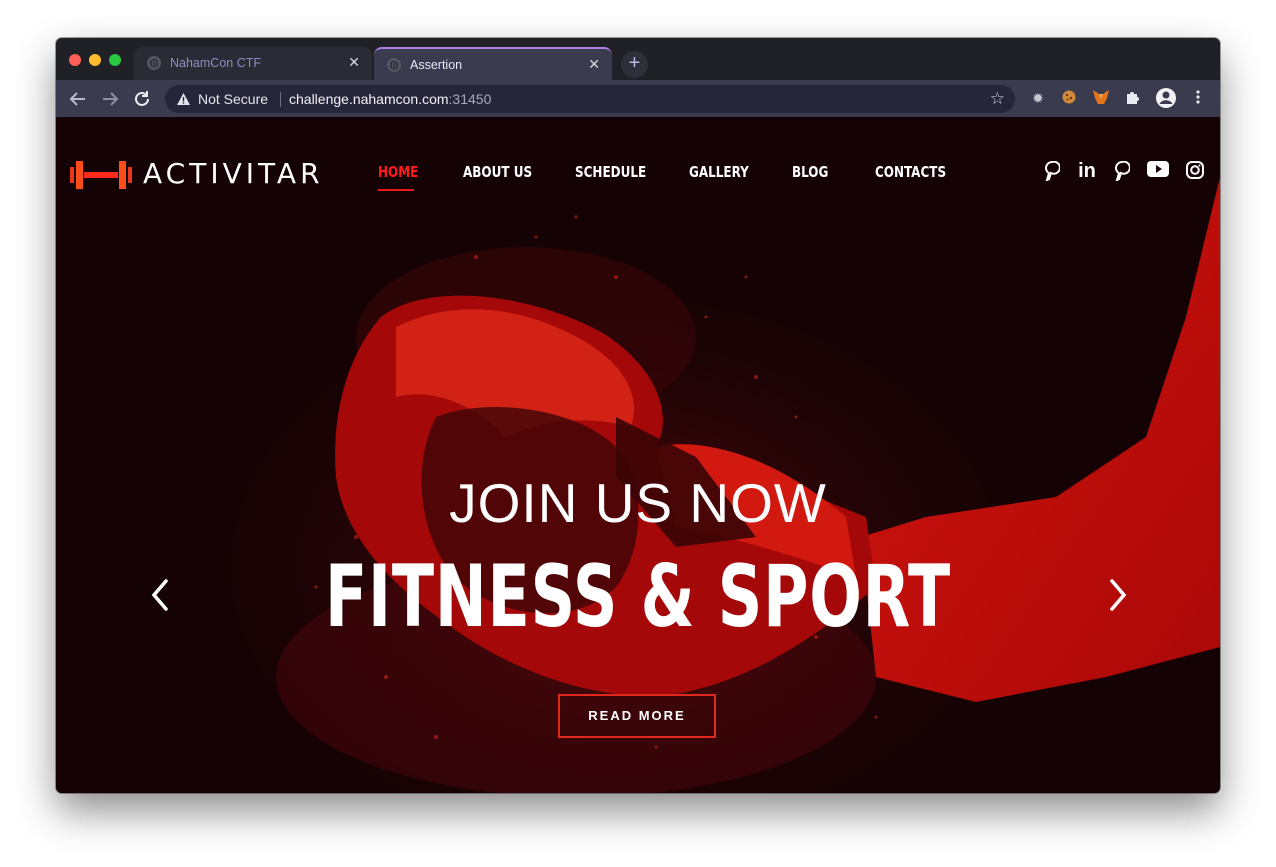 This screenshot has height=867, width=1276. I want to click on nav-gallery: GALLERY, so click(719, 172).